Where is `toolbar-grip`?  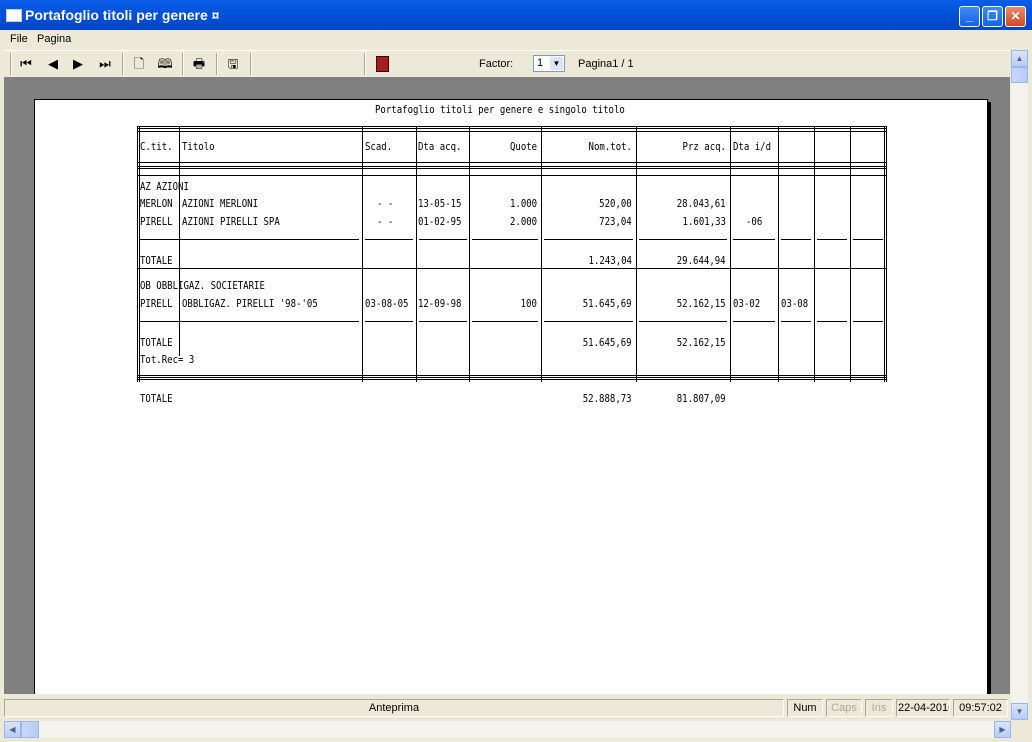 toolbar-grip is located at coordinates (11, 64).